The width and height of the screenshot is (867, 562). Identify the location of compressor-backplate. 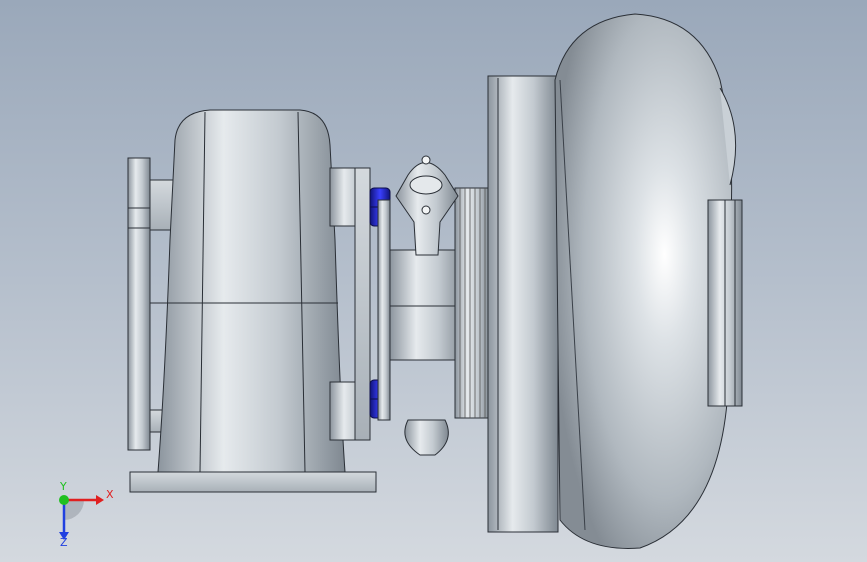
(523, 304).